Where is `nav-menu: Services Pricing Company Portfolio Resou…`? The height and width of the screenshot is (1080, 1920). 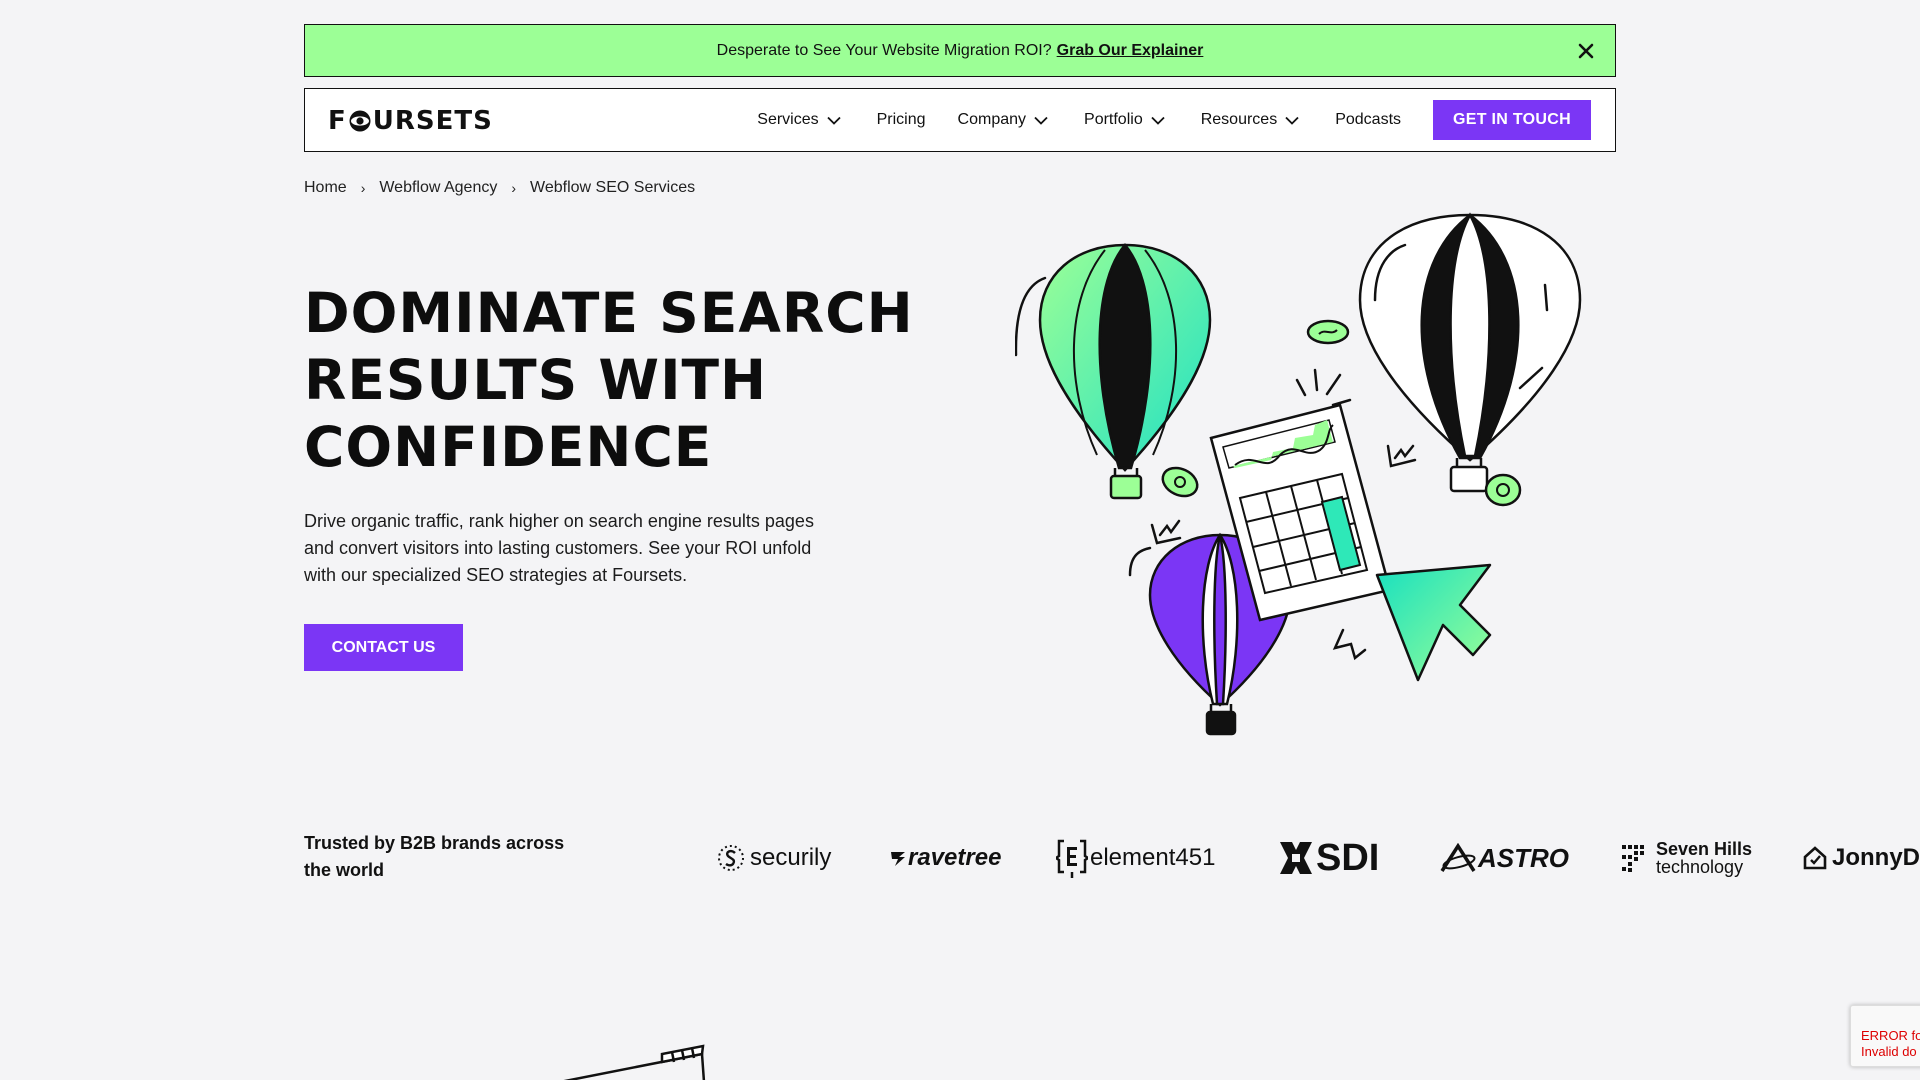 nav-menu: Services Pricing Company Portfolio Resou… is located at coordinates (1174, 120).